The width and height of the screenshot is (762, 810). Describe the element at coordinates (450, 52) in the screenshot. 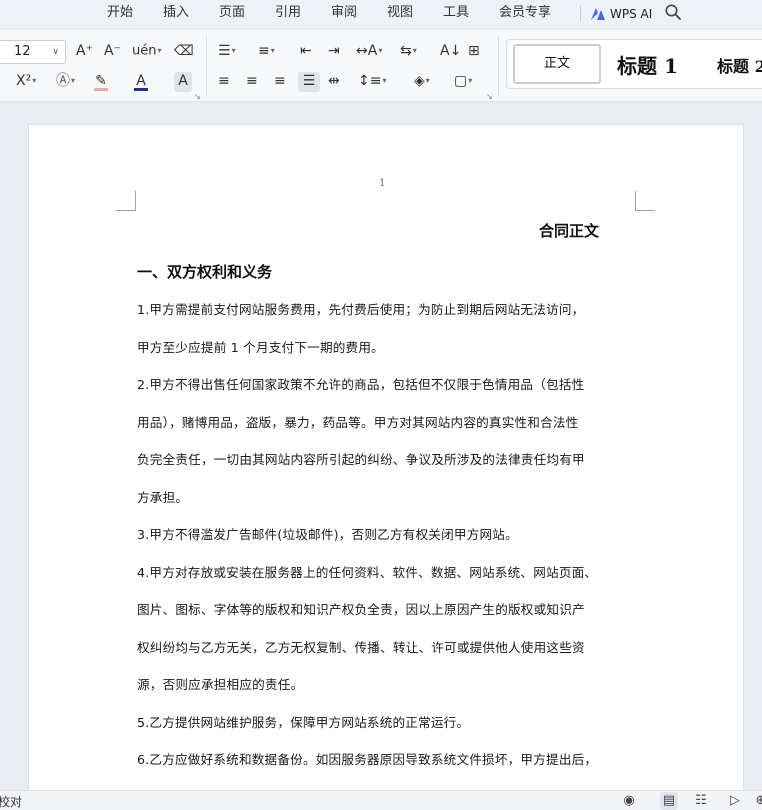

I see `sort-button: A↓` at that location.